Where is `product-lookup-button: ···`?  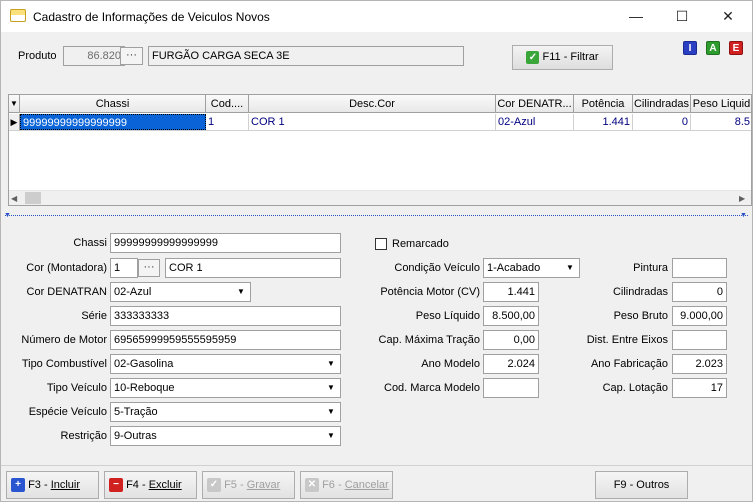 product-lookup-button: ··· is located at coordinates (131, 56).